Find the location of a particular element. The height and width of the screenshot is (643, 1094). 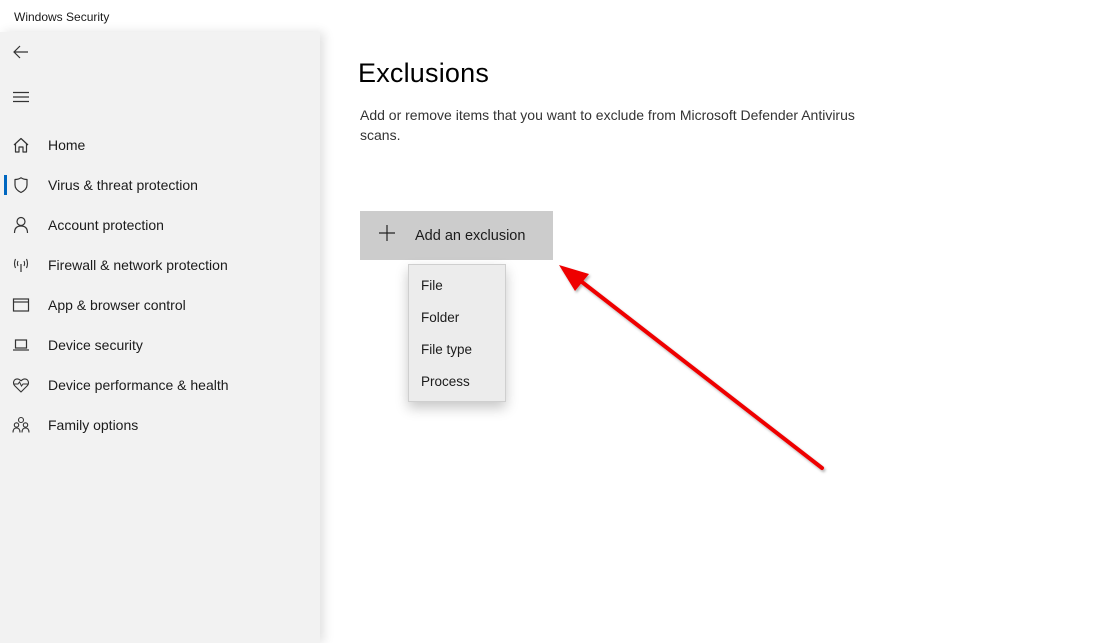

back-button is located at coordinates (21, 52).